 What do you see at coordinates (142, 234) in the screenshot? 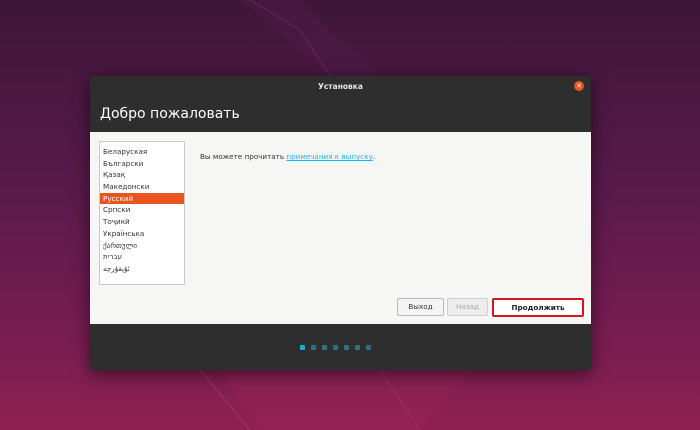
I see `list-item: Українська` at bounding box center [142, 234].